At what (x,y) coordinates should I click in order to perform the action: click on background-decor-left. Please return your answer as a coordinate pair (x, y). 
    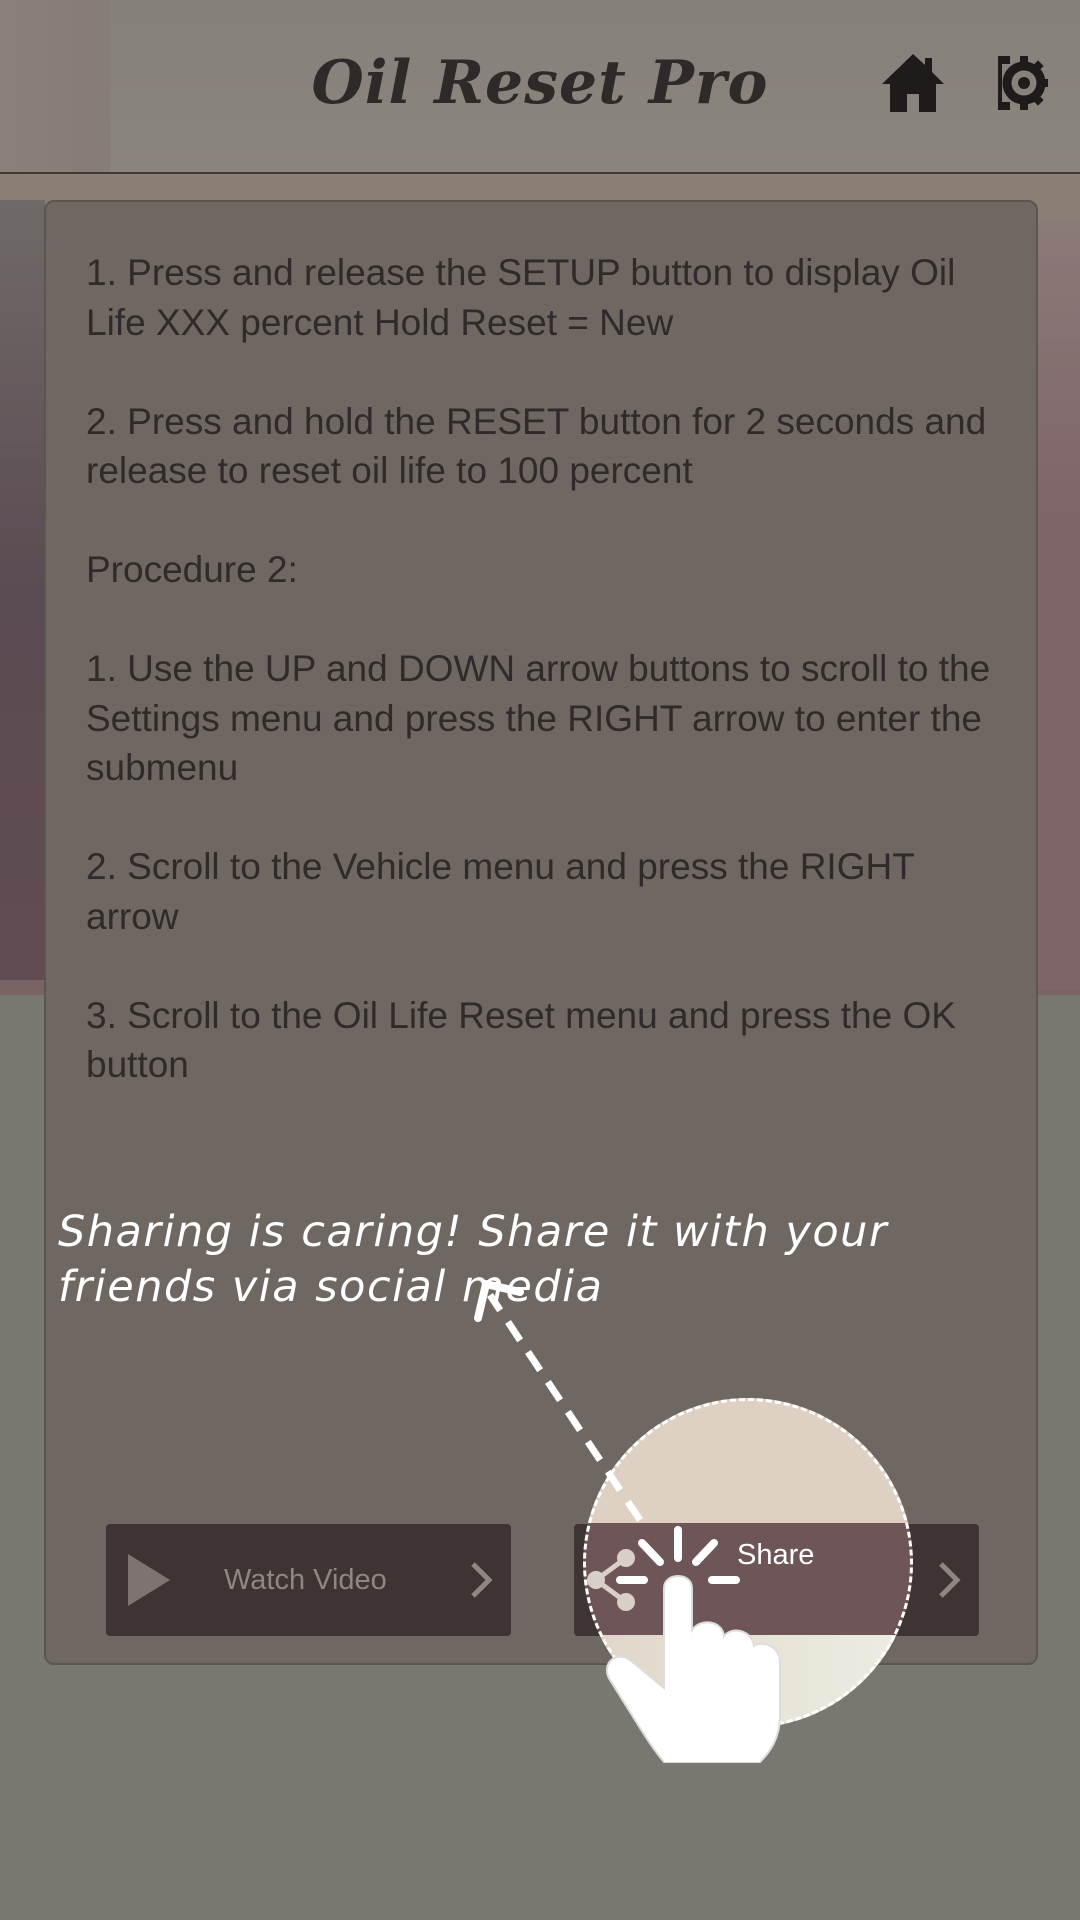
    Looking at the image, I should click on (22, 590).